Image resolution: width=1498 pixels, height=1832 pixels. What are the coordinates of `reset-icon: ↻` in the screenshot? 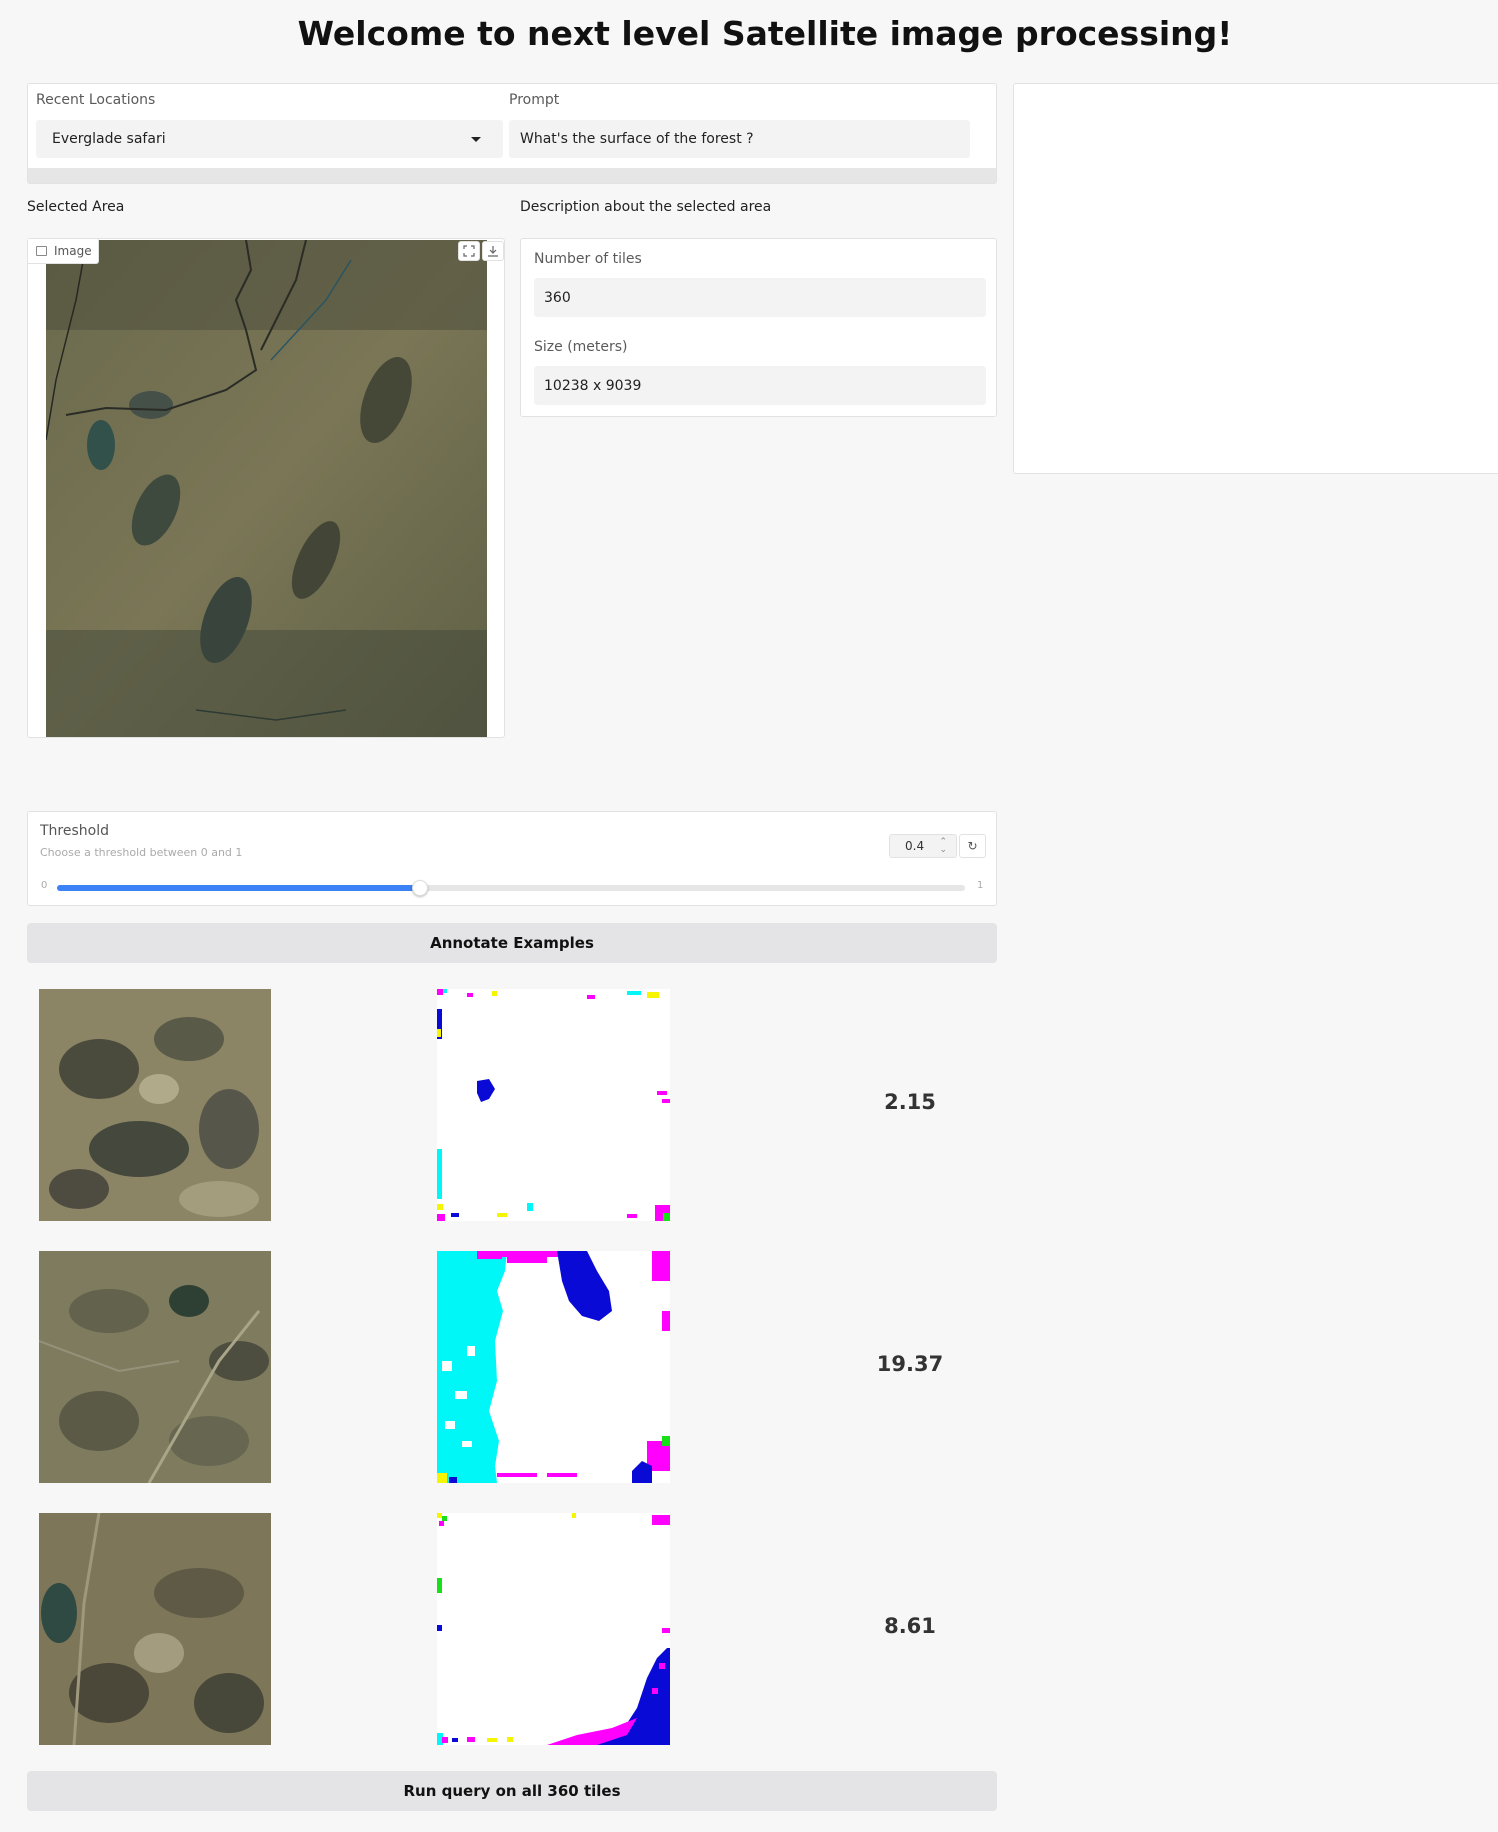 It's located at (972, 846).